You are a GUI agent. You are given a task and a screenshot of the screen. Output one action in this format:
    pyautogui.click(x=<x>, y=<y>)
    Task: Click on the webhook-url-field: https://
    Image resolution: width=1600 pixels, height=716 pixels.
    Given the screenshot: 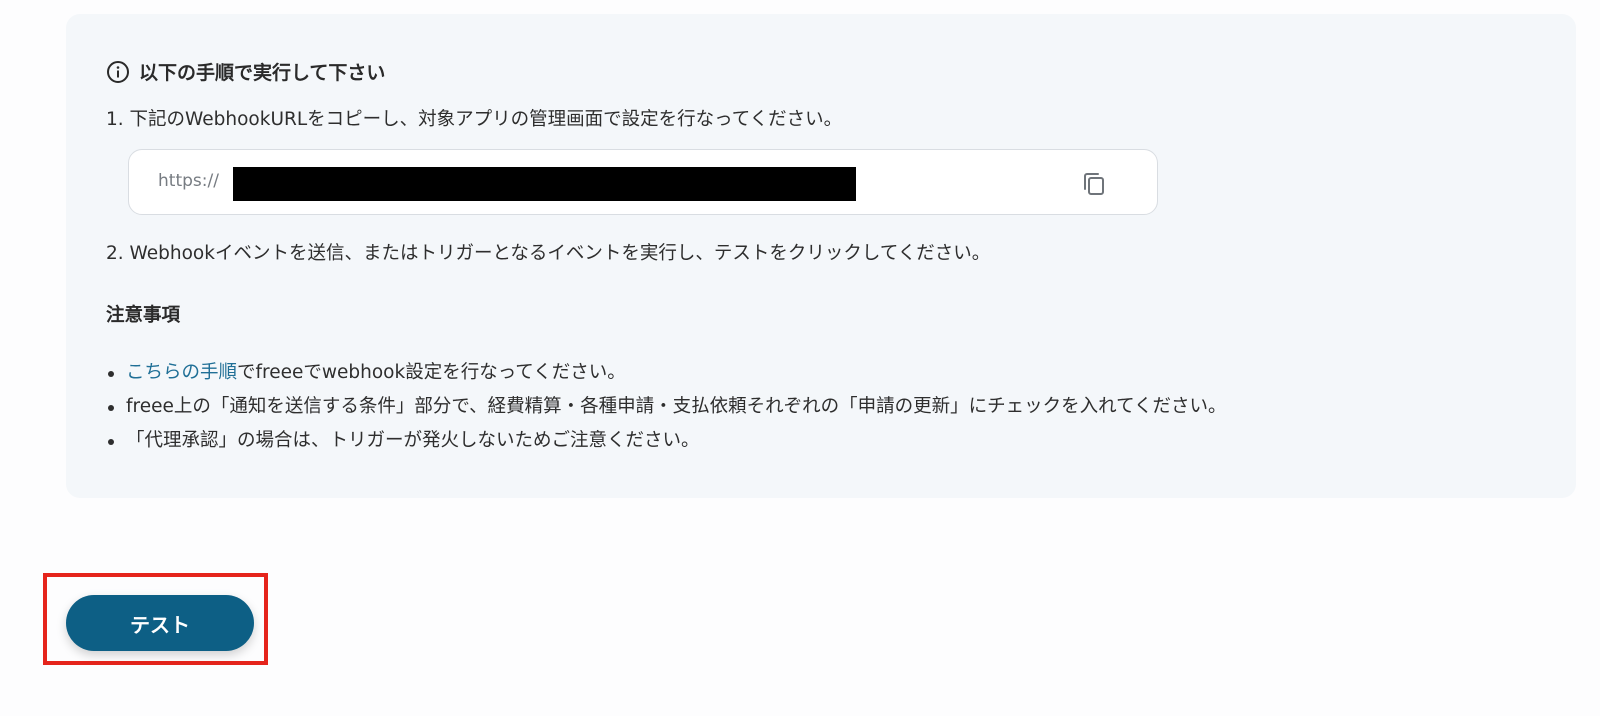 What is the action you would take?
    pyautogui.click(x=643, y=182)
    